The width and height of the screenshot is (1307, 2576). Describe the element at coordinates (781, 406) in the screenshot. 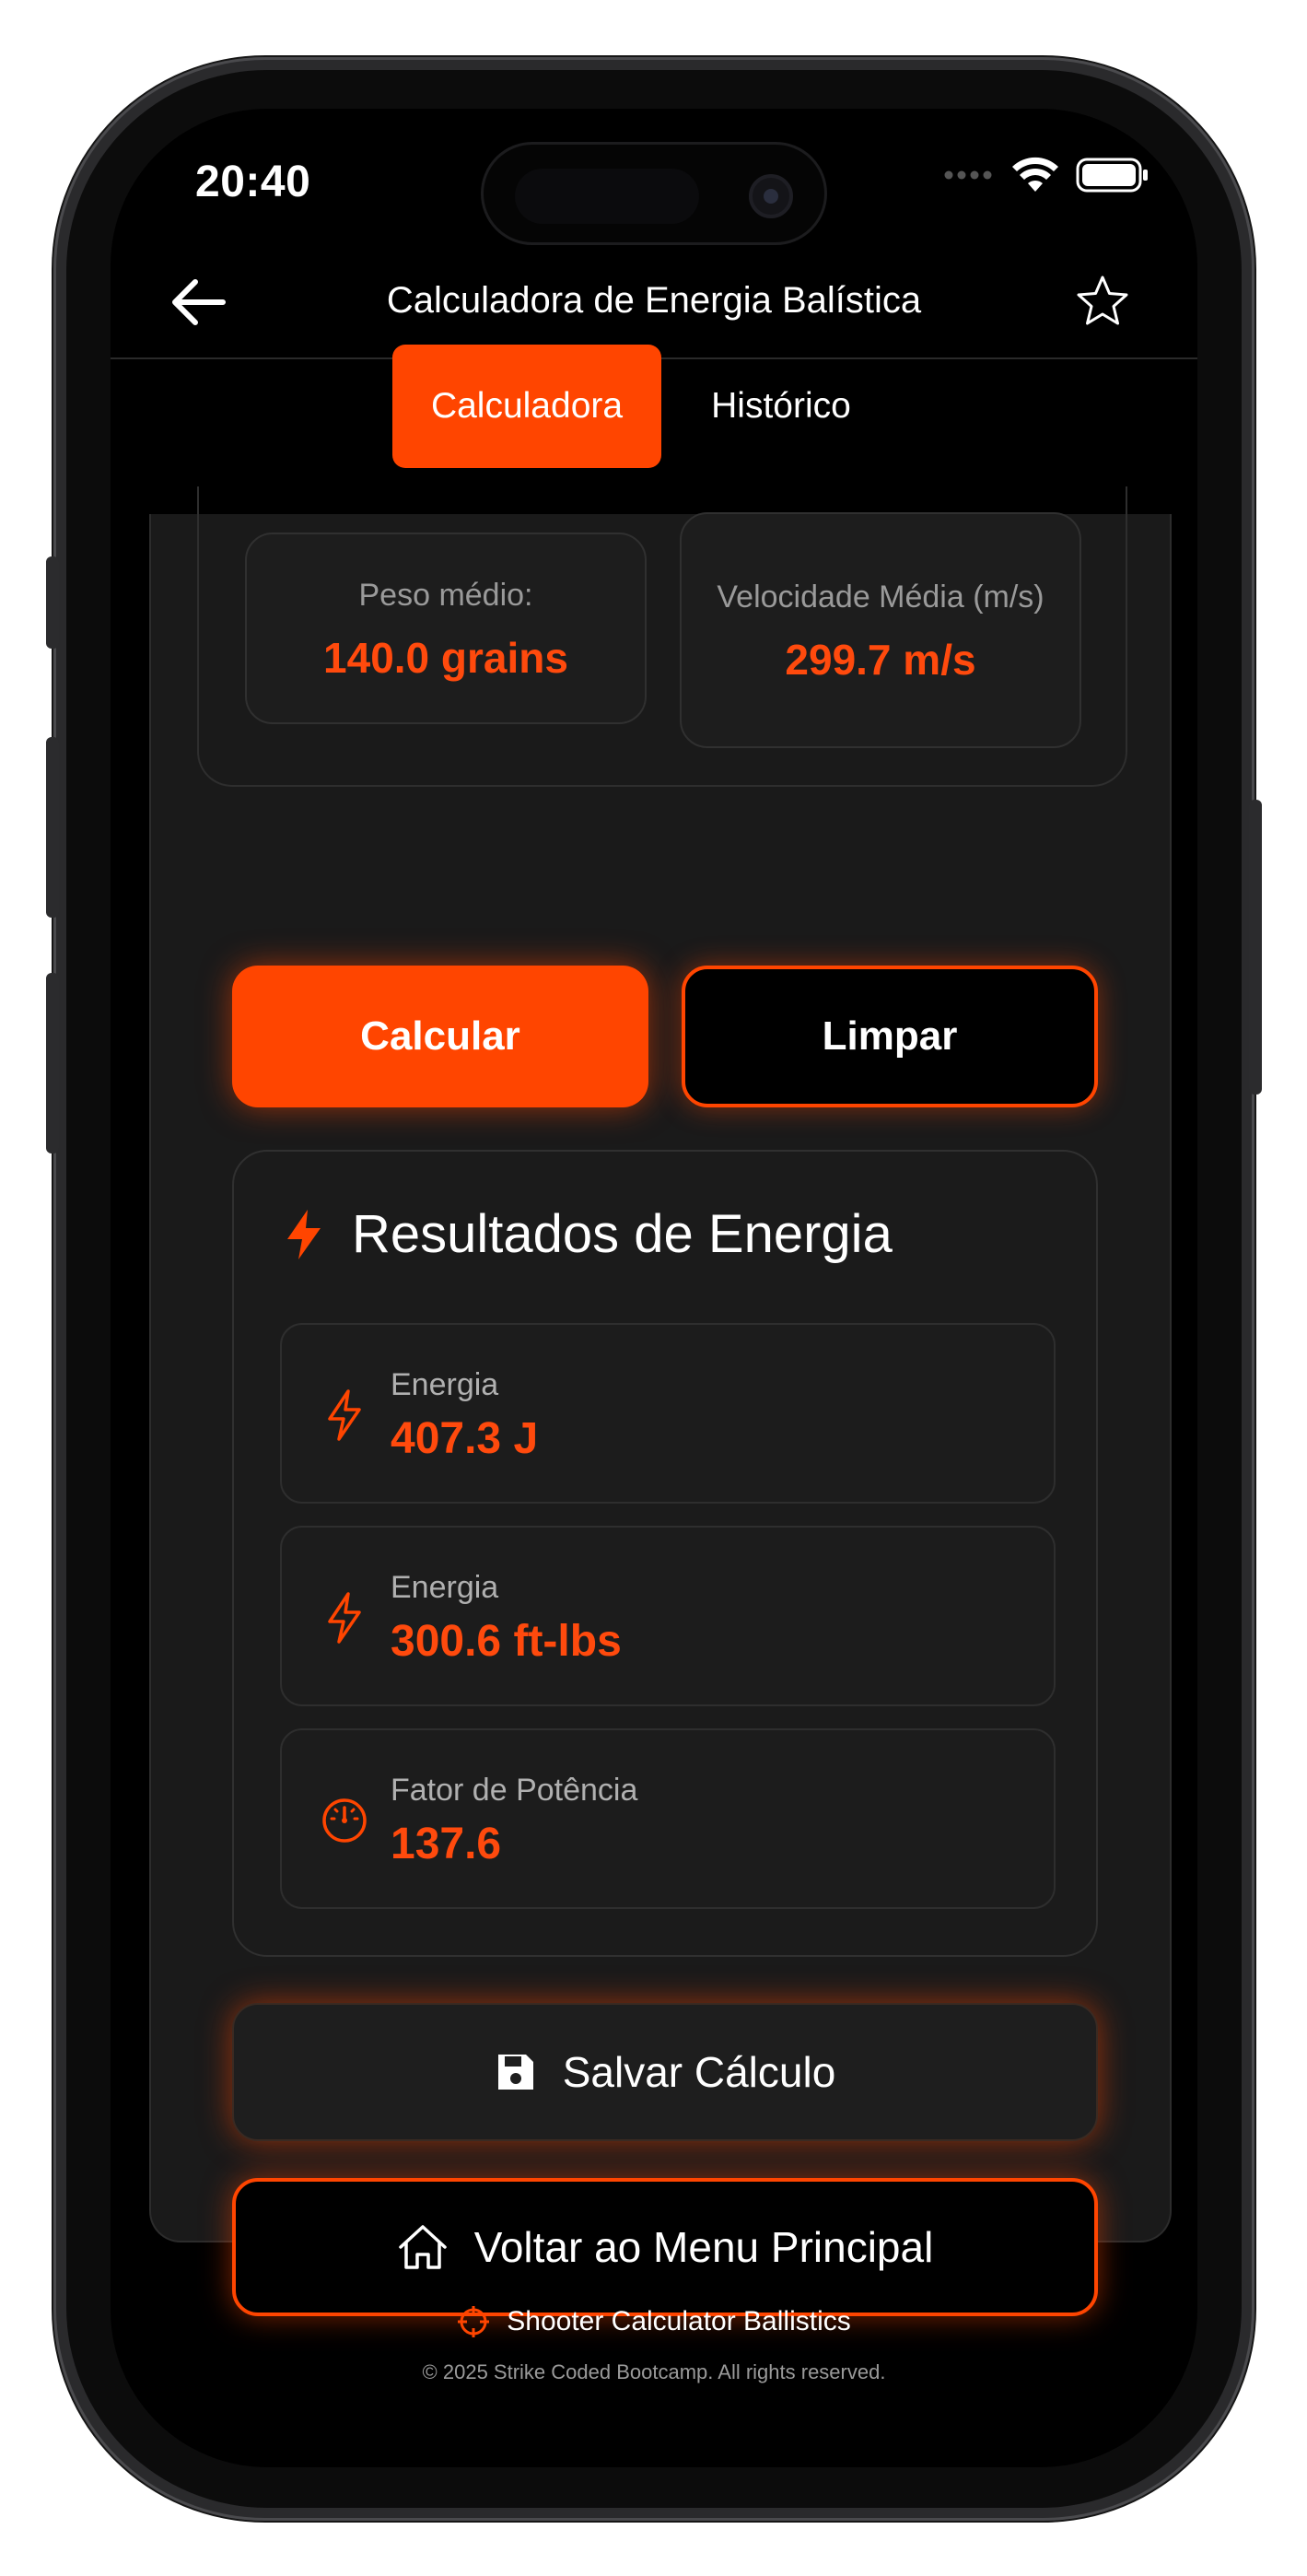

I see `tab-historico: Histórico` at that location.